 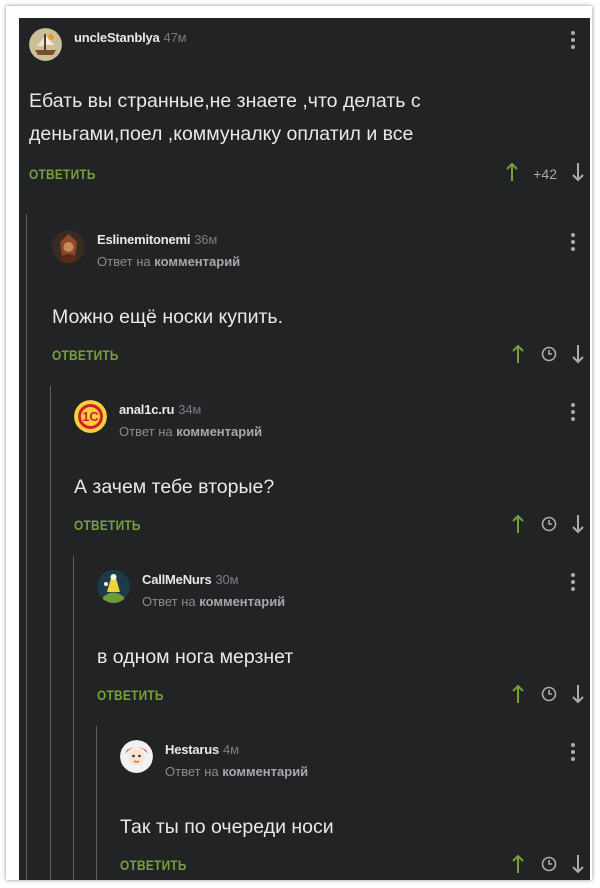 I want to click on comment-text: А зачем тебе вторые?, so click(x=174, y=487).